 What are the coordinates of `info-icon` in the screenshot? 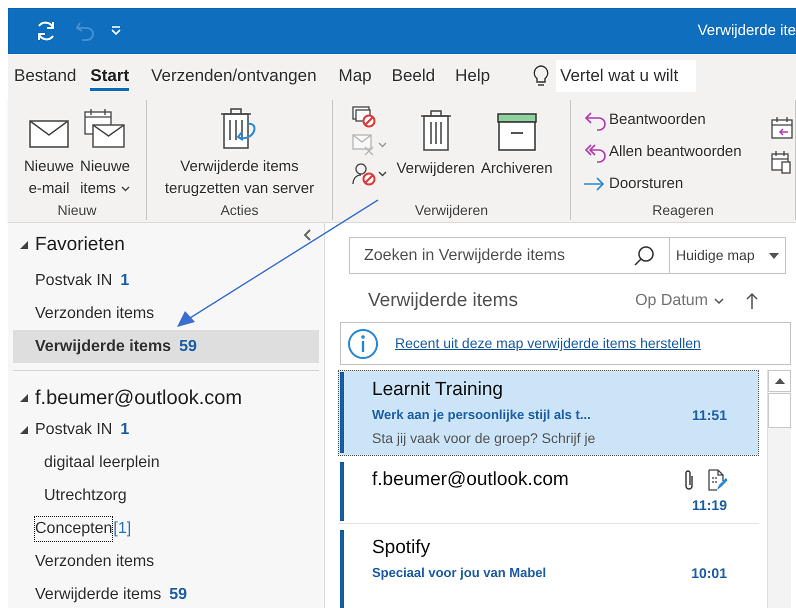 It's located at (363, 344).